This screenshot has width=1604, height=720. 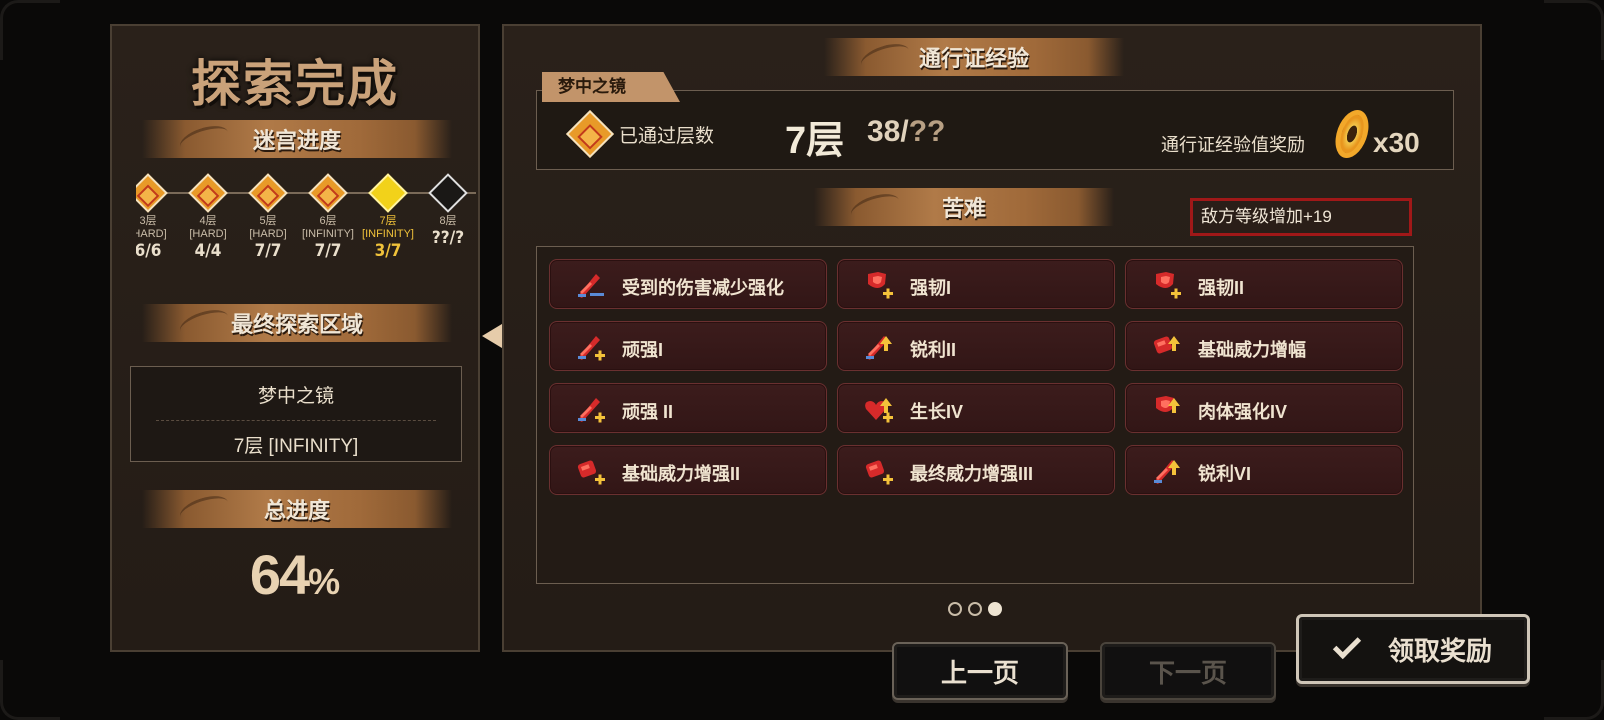 I want to click on buff-label: 锐利VI, so click(x=1225, y=474).